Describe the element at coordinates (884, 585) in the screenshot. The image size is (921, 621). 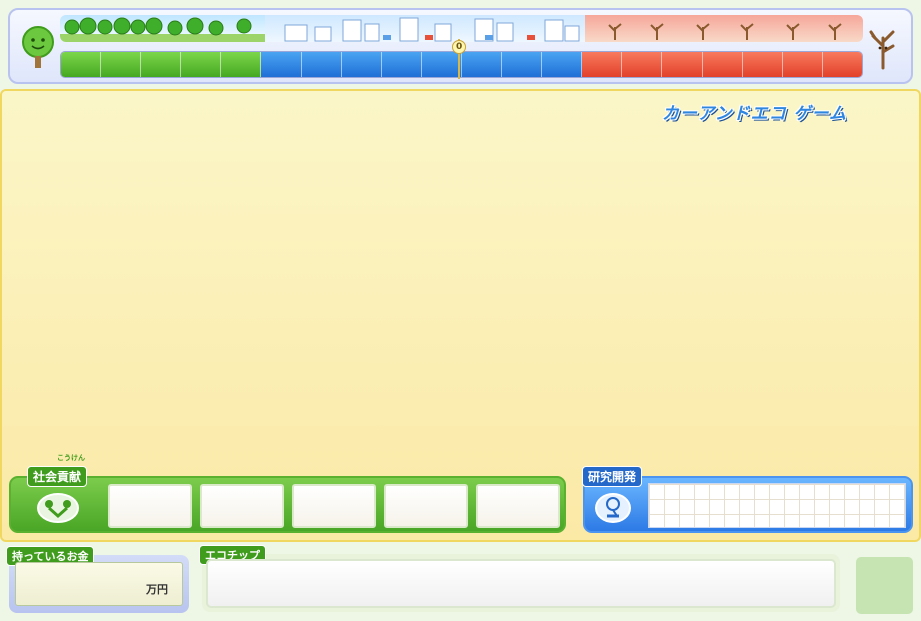
I see `action-button` at that location.